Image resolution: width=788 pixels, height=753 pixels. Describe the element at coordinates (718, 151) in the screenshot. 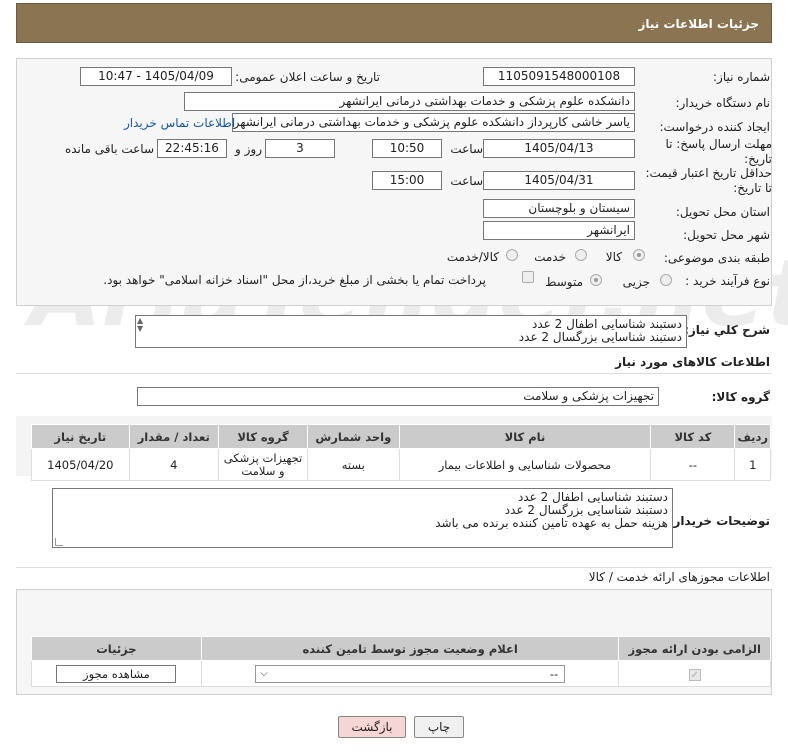

I see `deadline-label: مهلت ارسال پاسخ: تا تاریخ:` at that location.